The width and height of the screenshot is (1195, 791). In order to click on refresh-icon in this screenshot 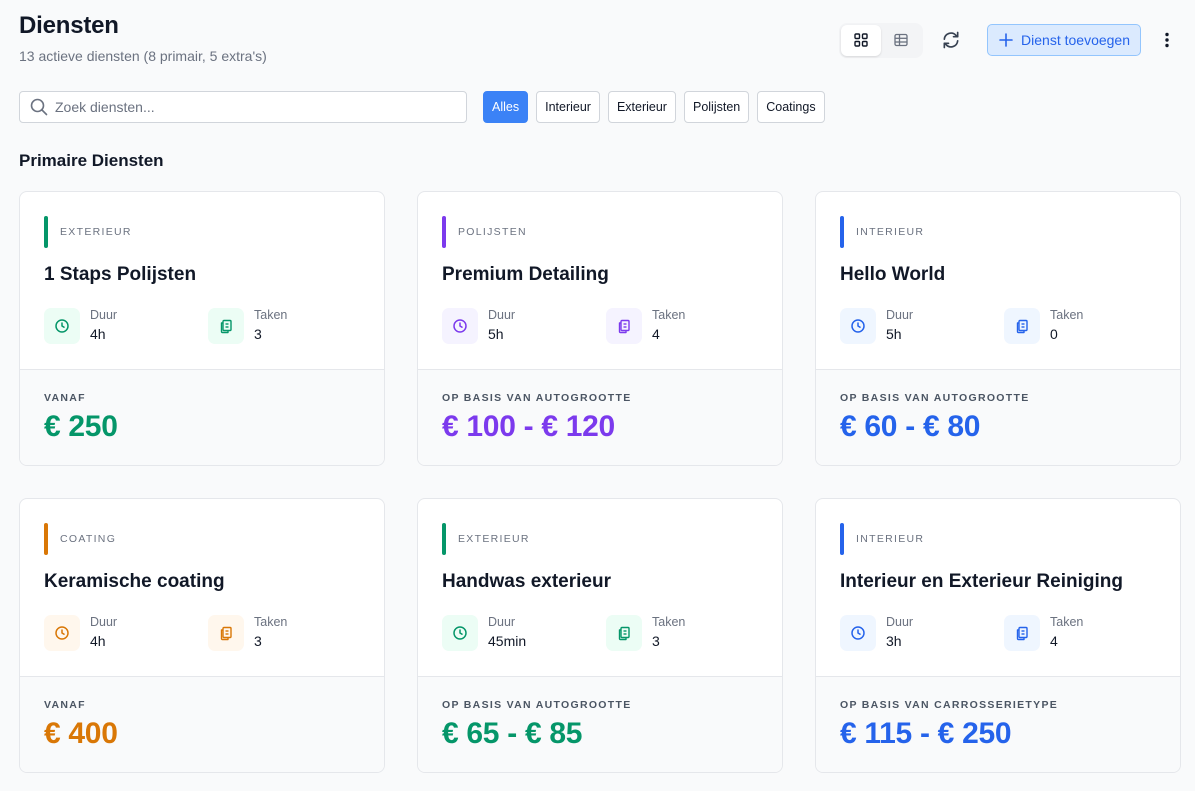, I will do `click(951, 40)`.